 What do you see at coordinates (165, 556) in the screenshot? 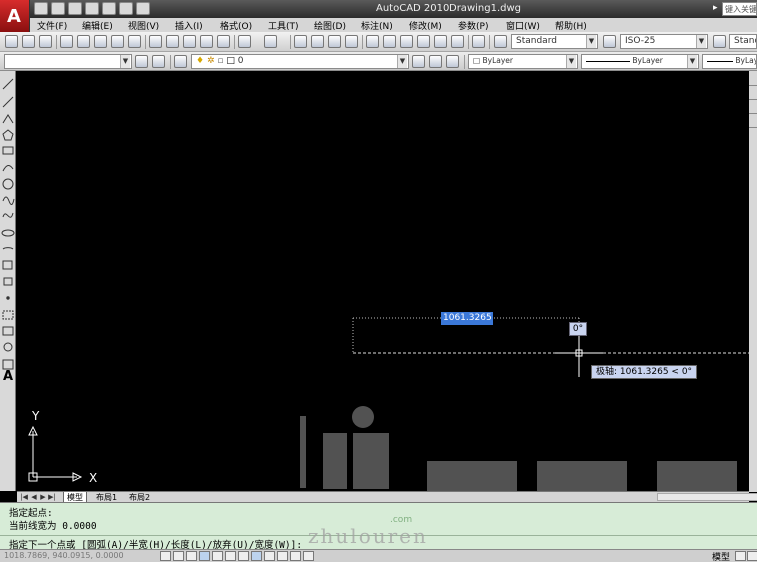
I see `snap-mode-icon` at bounding box center [165, 556].